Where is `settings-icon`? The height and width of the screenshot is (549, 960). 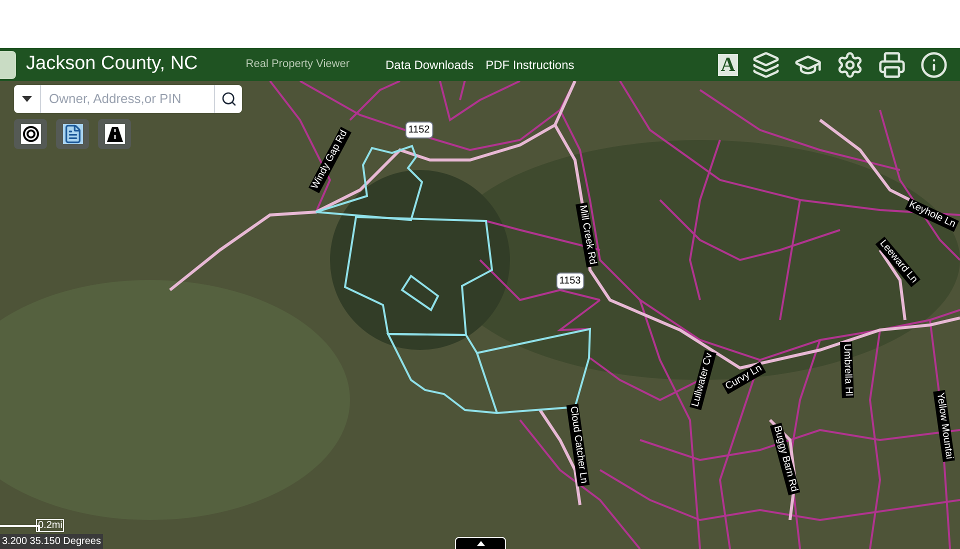 settings-icon is located at coordinates (850, 64).